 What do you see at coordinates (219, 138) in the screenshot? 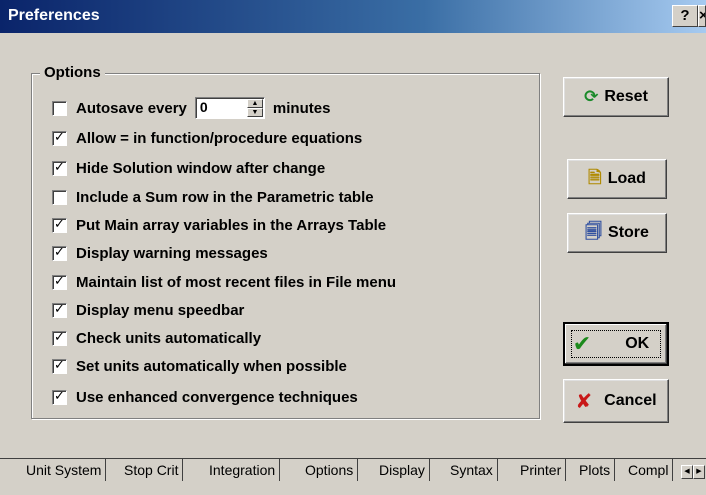
I see `option-label: Allow = in function/procedure equations` at bounding box center [219, 138].